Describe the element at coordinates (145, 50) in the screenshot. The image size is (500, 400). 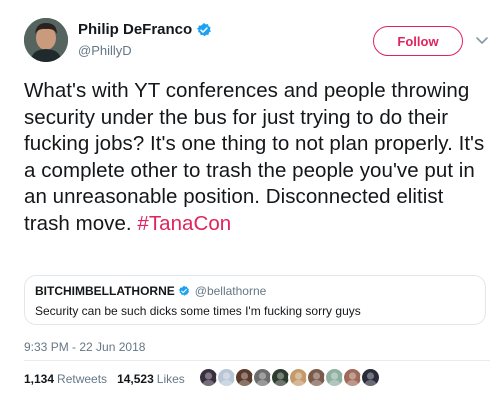
I see `author-handle: @PhillyD` at that location.